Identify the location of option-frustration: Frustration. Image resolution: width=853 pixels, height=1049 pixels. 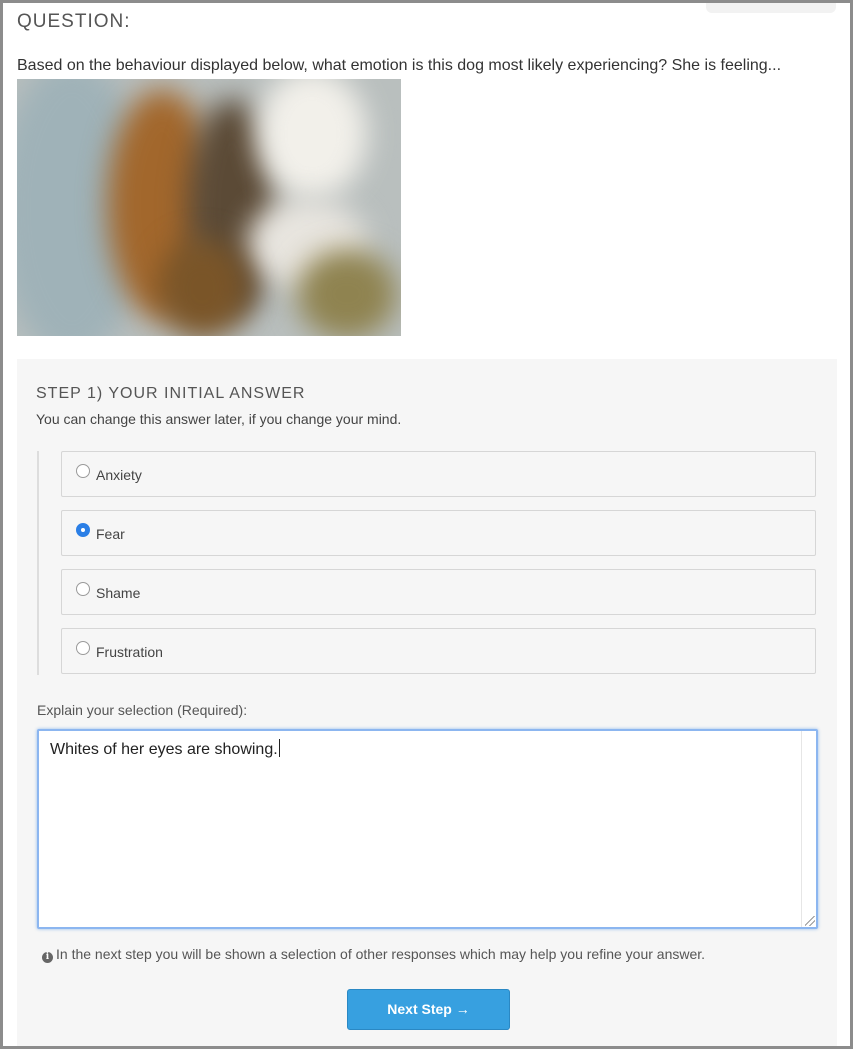
(438, 651).